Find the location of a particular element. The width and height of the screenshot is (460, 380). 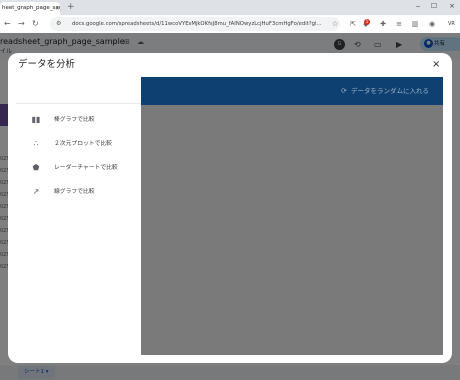

option-label: 線グラフで比較 is located at coordinates (74, 192).